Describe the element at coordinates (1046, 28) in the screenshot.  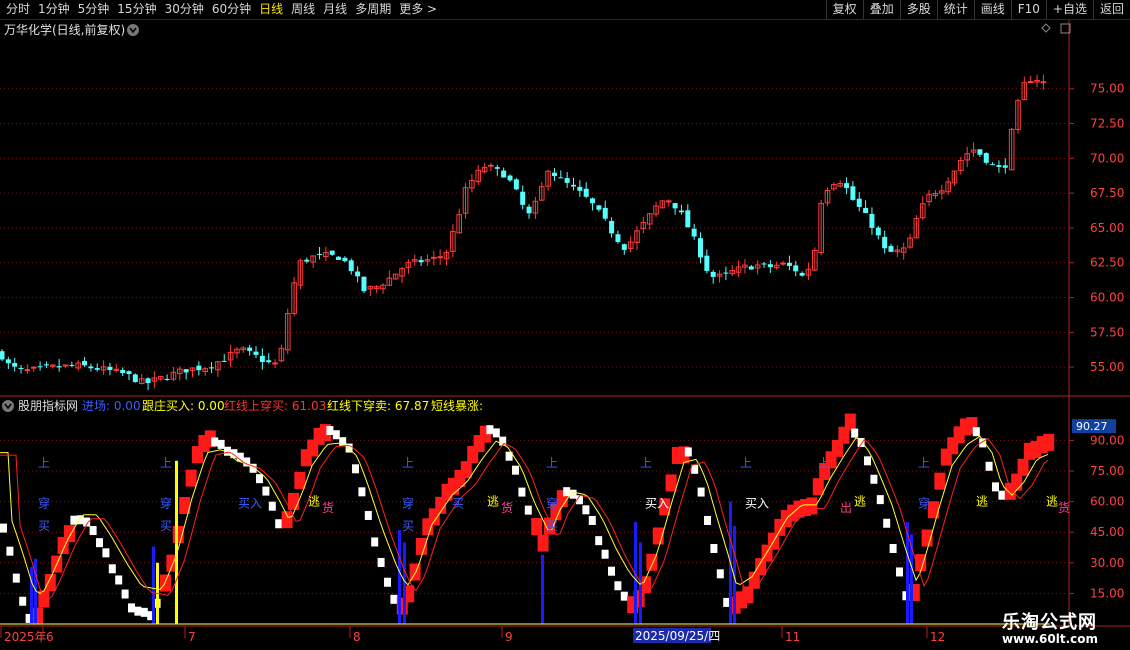
I see `diamond-icon` at that location.